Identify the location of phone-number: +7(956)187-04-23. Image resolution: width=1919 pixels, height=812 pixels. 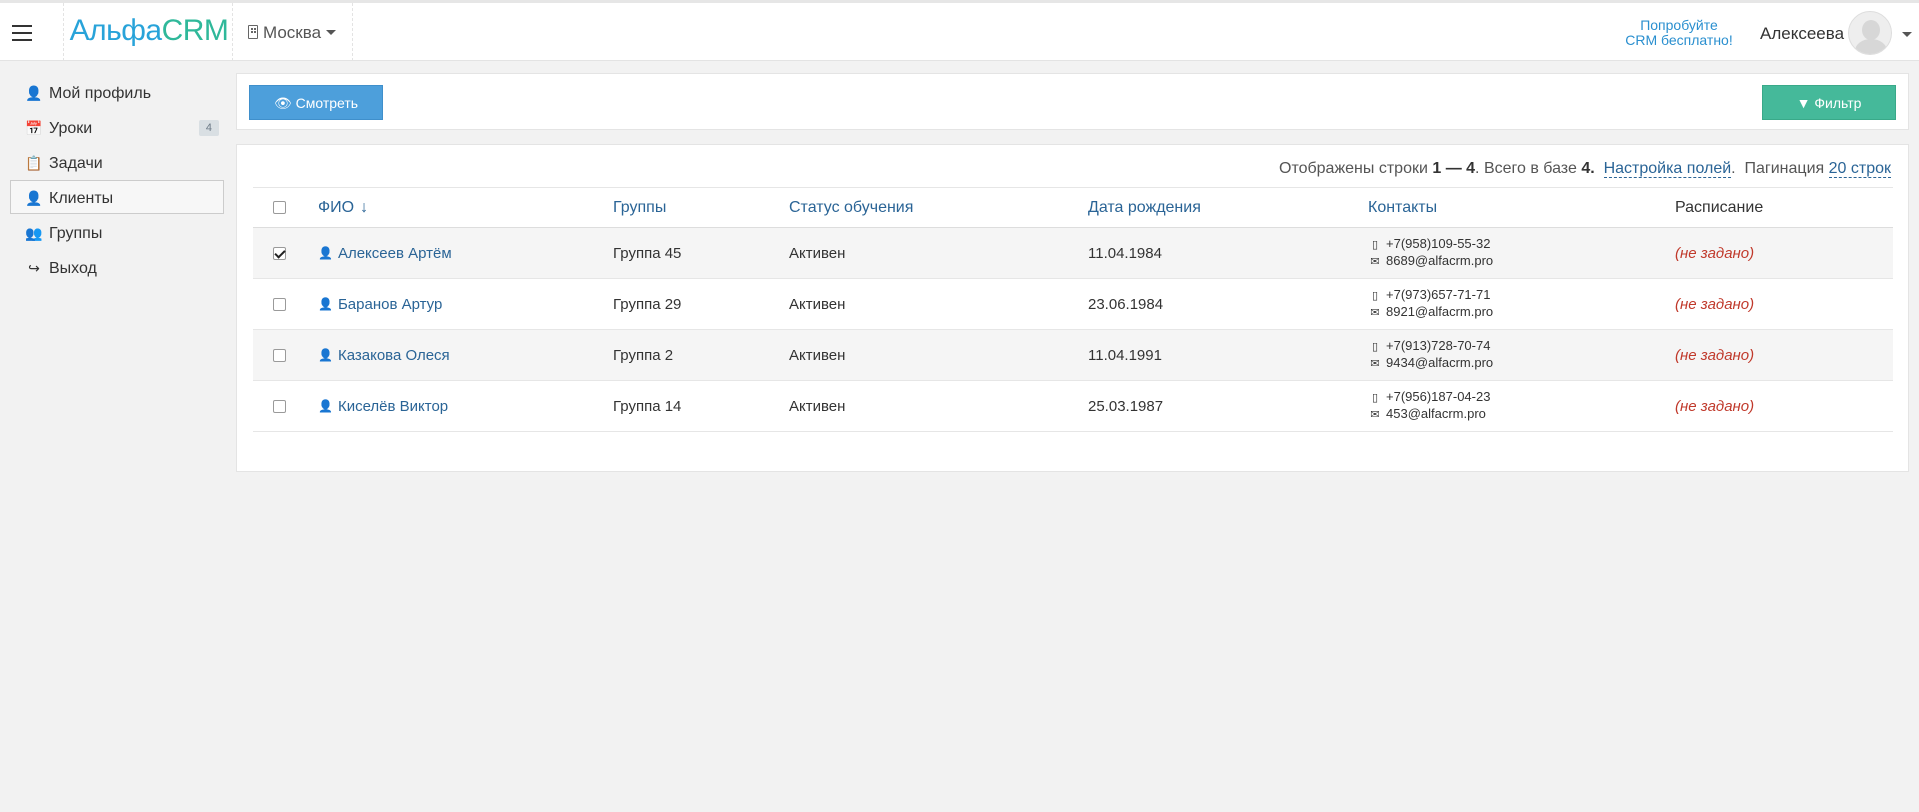
(1438, 396).